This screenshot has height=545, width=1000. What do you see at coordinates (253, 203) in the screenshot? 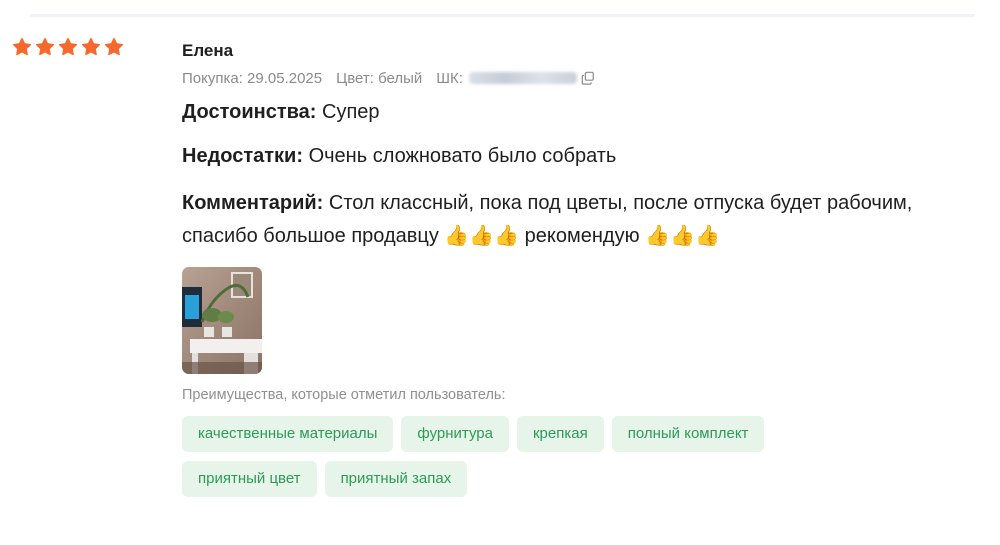
I see `comment-label: Комментарий:` at bounding box center [253, 203].